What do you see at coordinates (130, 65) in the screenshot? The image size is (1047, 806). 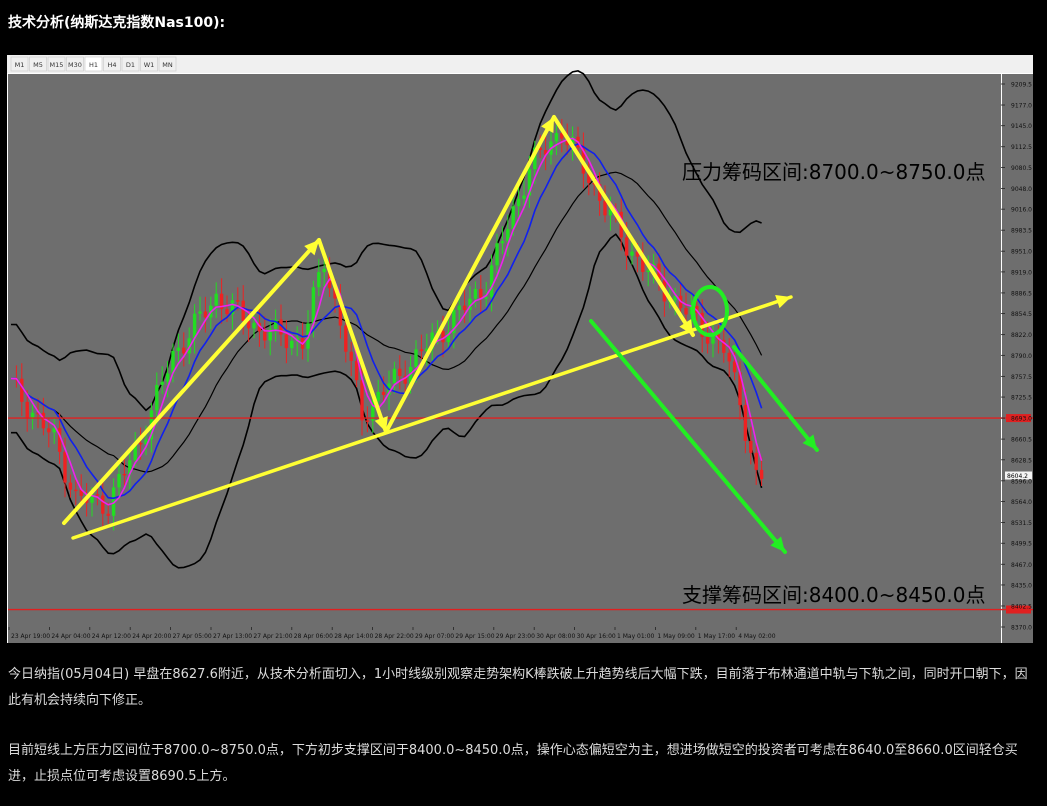 I see `timeframe-tab-label: D1` at bounding box center [130, 65].